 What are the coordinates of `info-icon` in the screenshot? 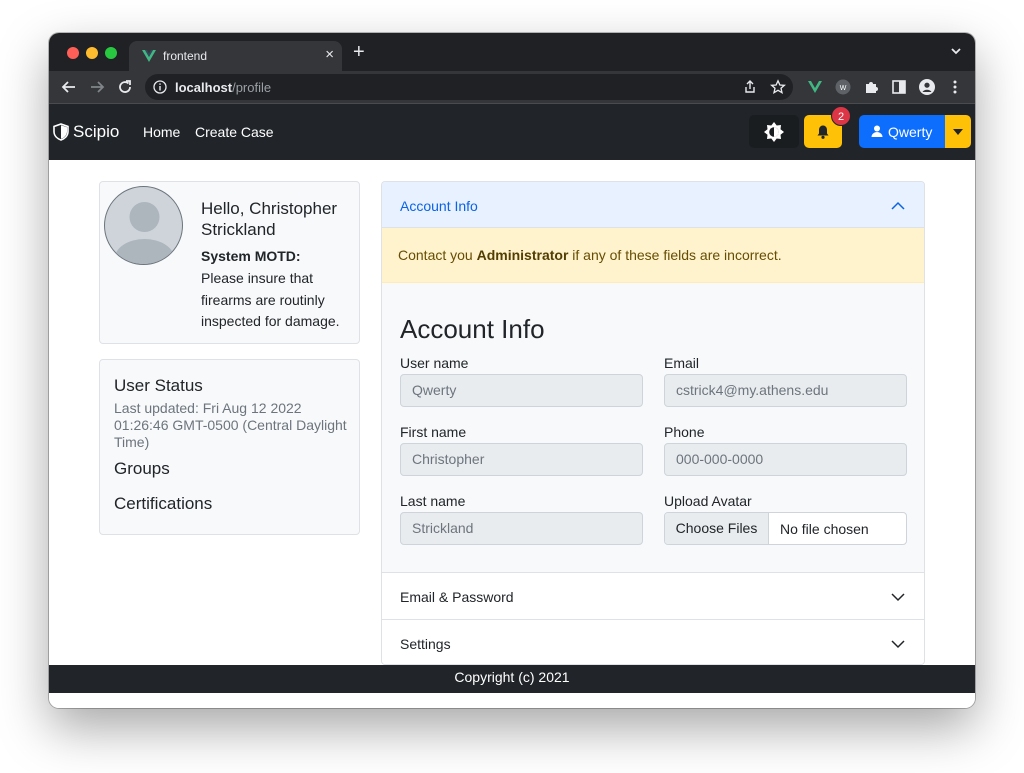 It's located at (160, 87).